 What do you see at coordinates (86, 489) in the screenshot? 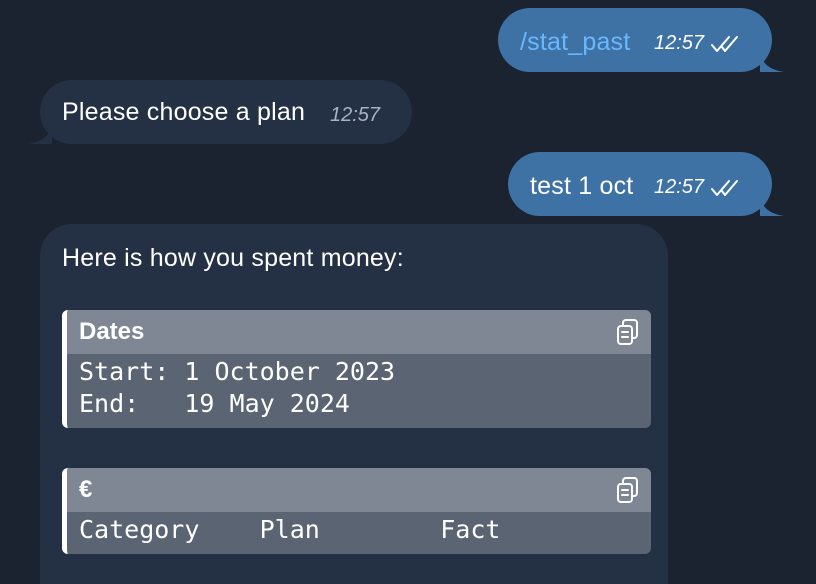
I see `code-block-title: €` at bounding box center [86, 489].